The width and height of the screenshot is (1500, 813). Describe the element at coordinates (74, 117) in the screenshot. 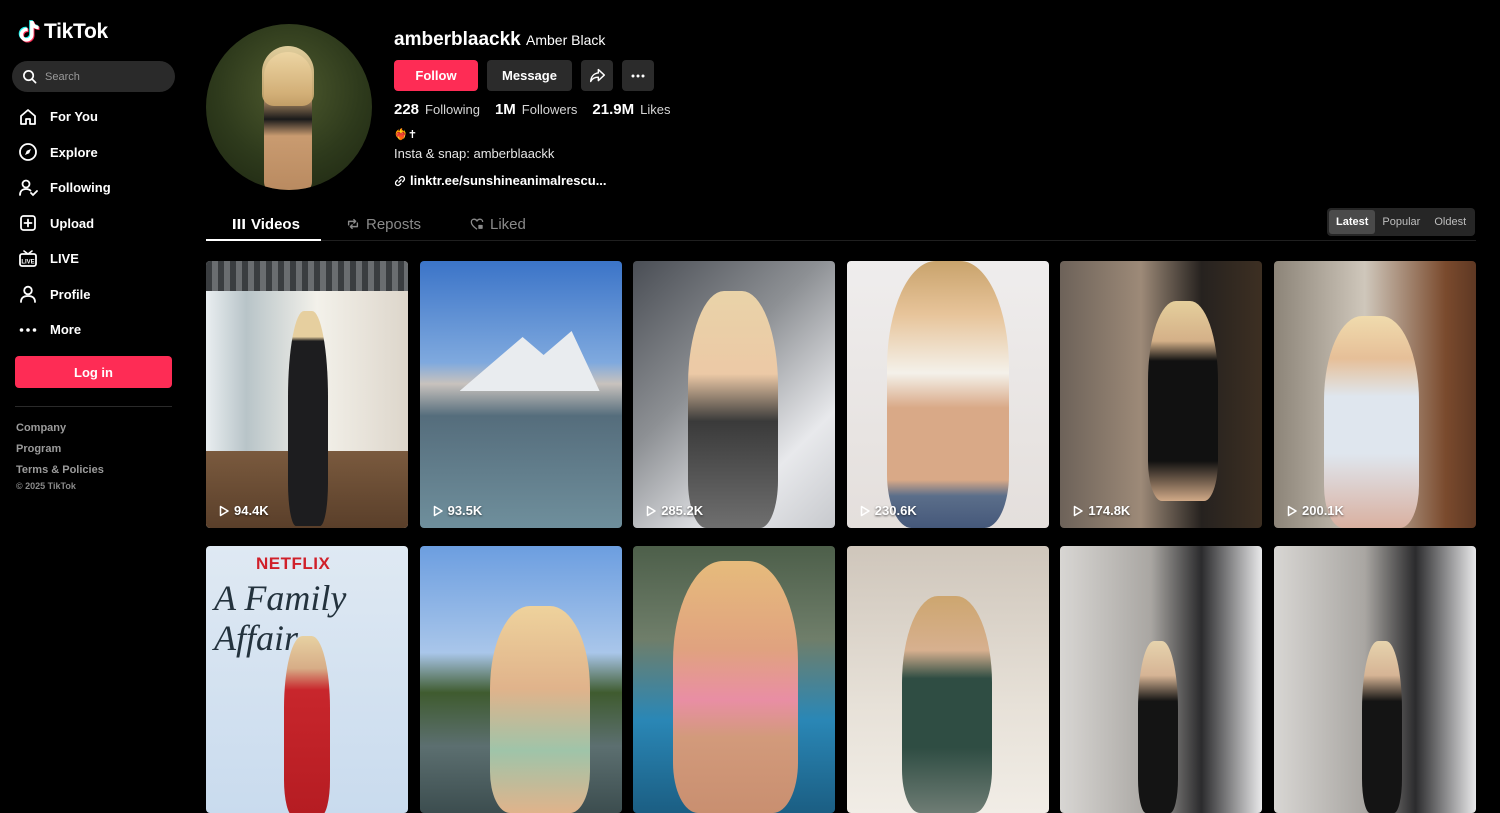

I see `sidebar-item-label: For You` at that location.